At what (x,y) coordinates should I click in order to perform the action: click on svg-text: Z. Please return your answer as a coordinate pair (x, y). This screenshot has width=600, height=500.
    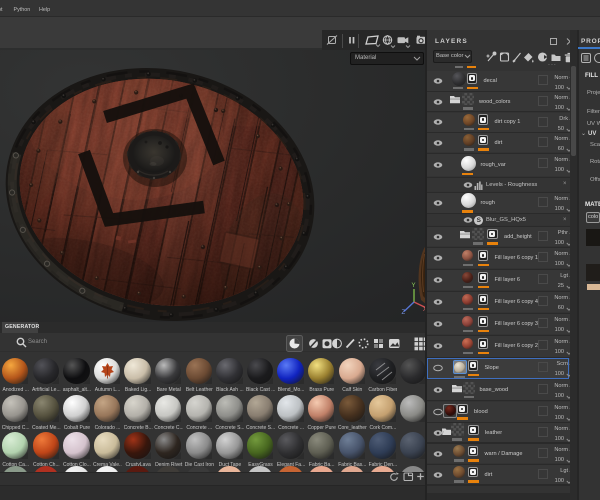
    Looking at the image, I should click on (404, 313).